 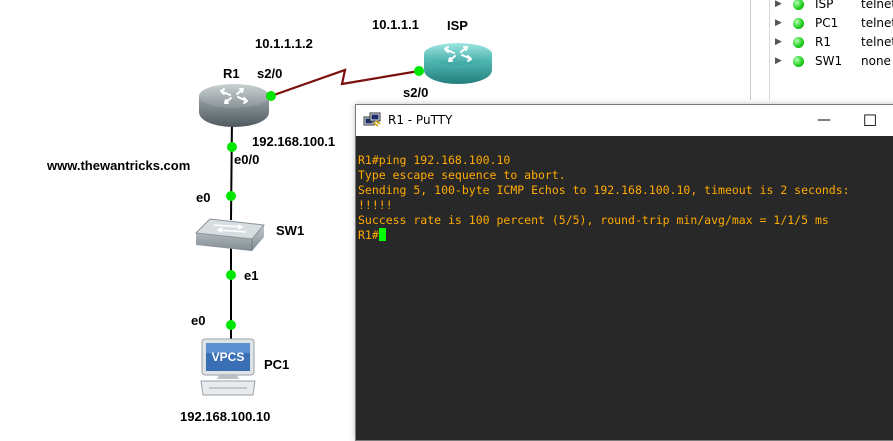 What do you see at coordinates (823, 42) in the screenshot?
I see `summary-device-name: R1` at bounding box center [823, 42].